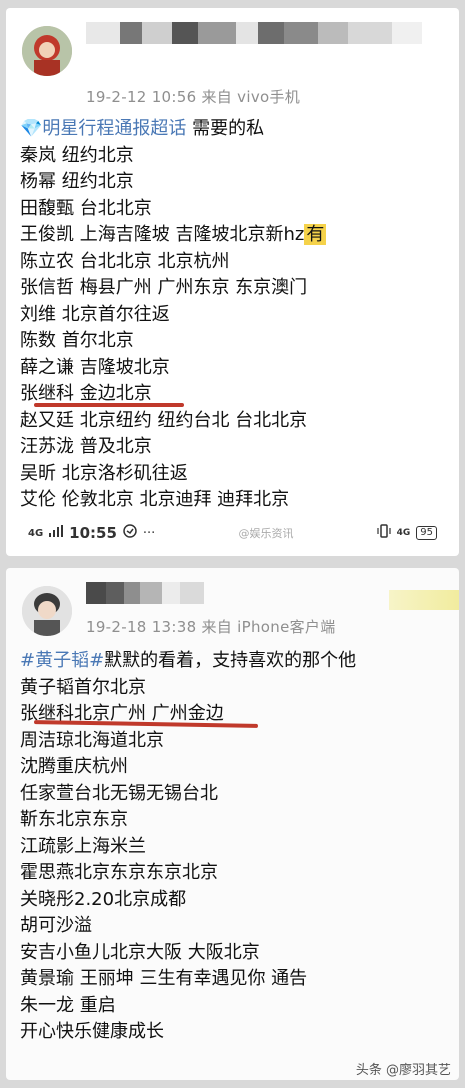  I want to click on clock-time: 10:55, so click(93, 533).